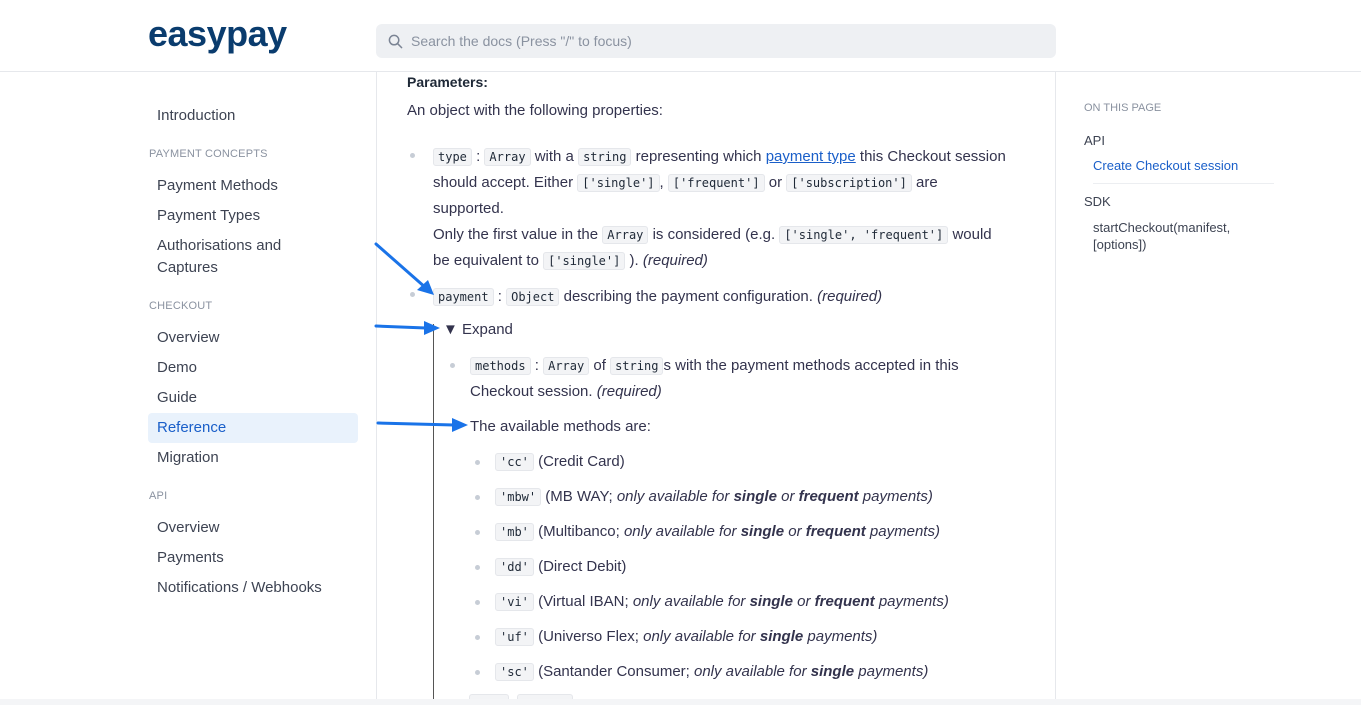 The height and width of the screenshot is (705, 1361). I want to click on sidebar-item-checkout-overview: Overview, so click(253, 338).